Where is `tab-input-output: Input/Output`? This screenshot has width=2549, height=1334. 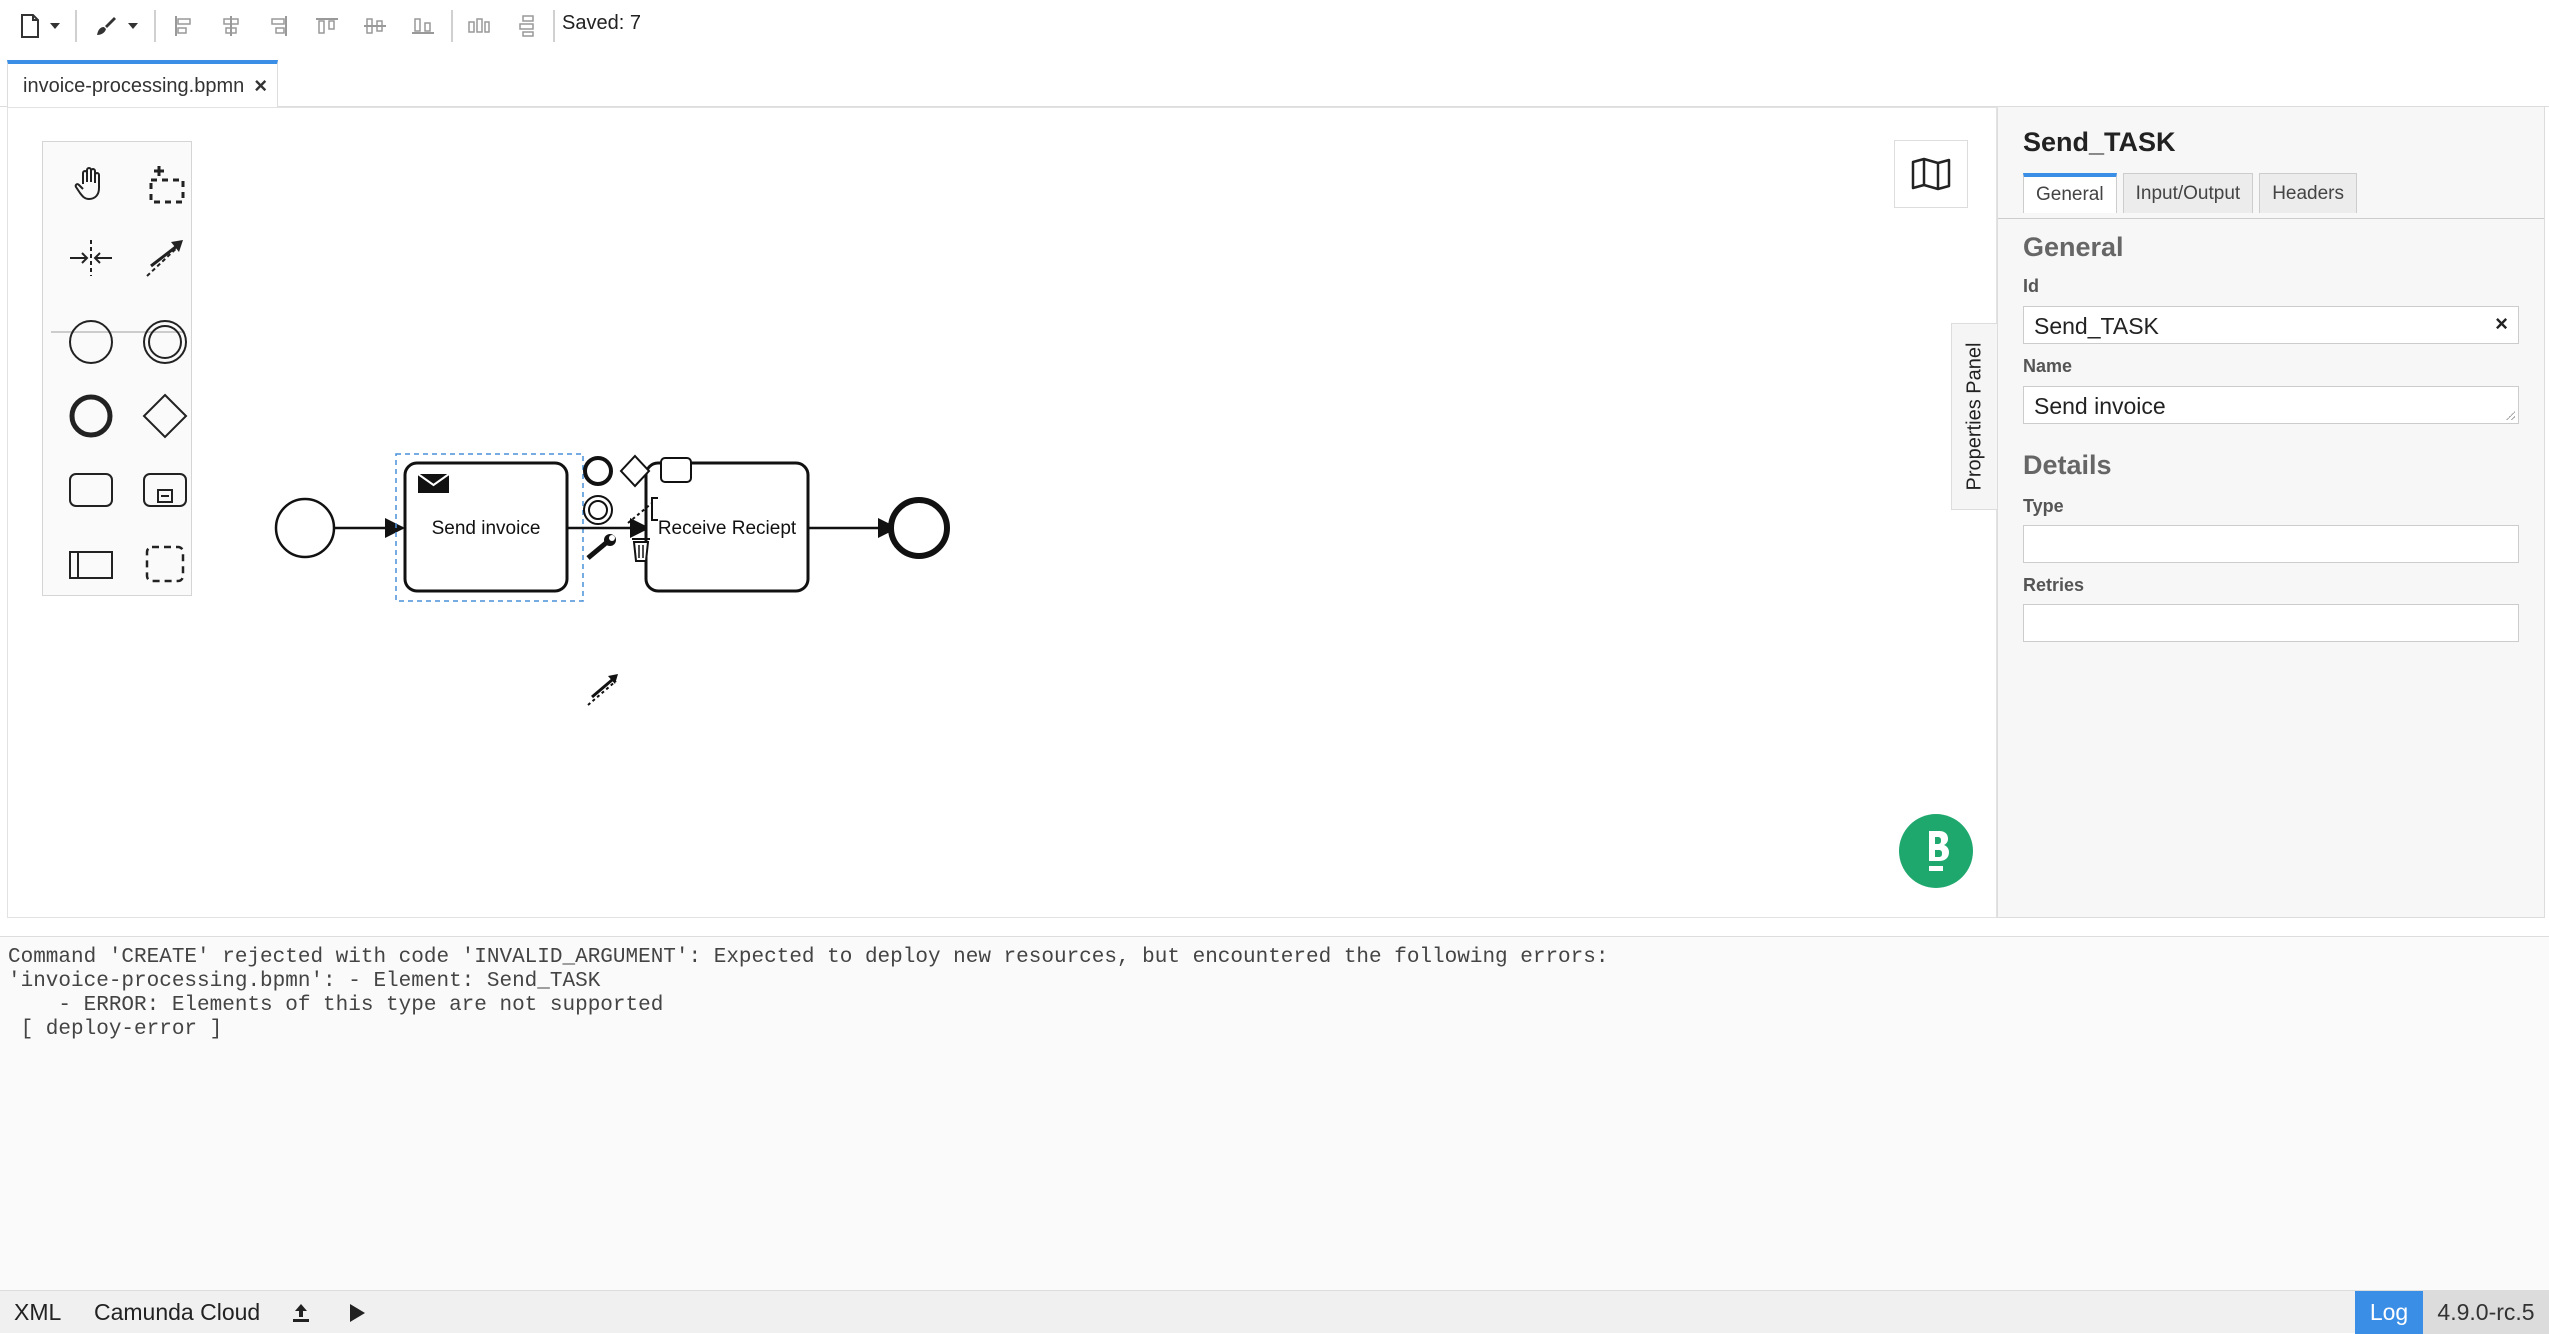
tab-input-output: Input/Output is located at coordinates (2188, 193).